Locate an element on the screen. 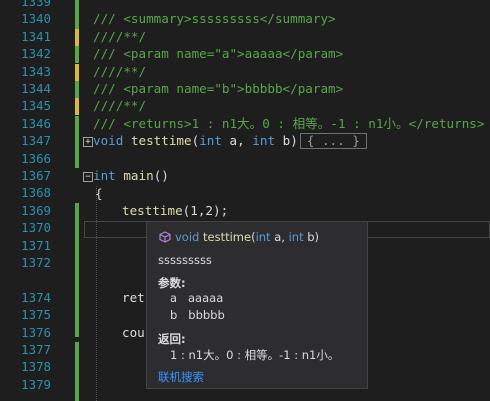 Image resolution: width=490 pixels, height=401 pixels. tooltip-keyword: void is located at coordinates (187, 237).